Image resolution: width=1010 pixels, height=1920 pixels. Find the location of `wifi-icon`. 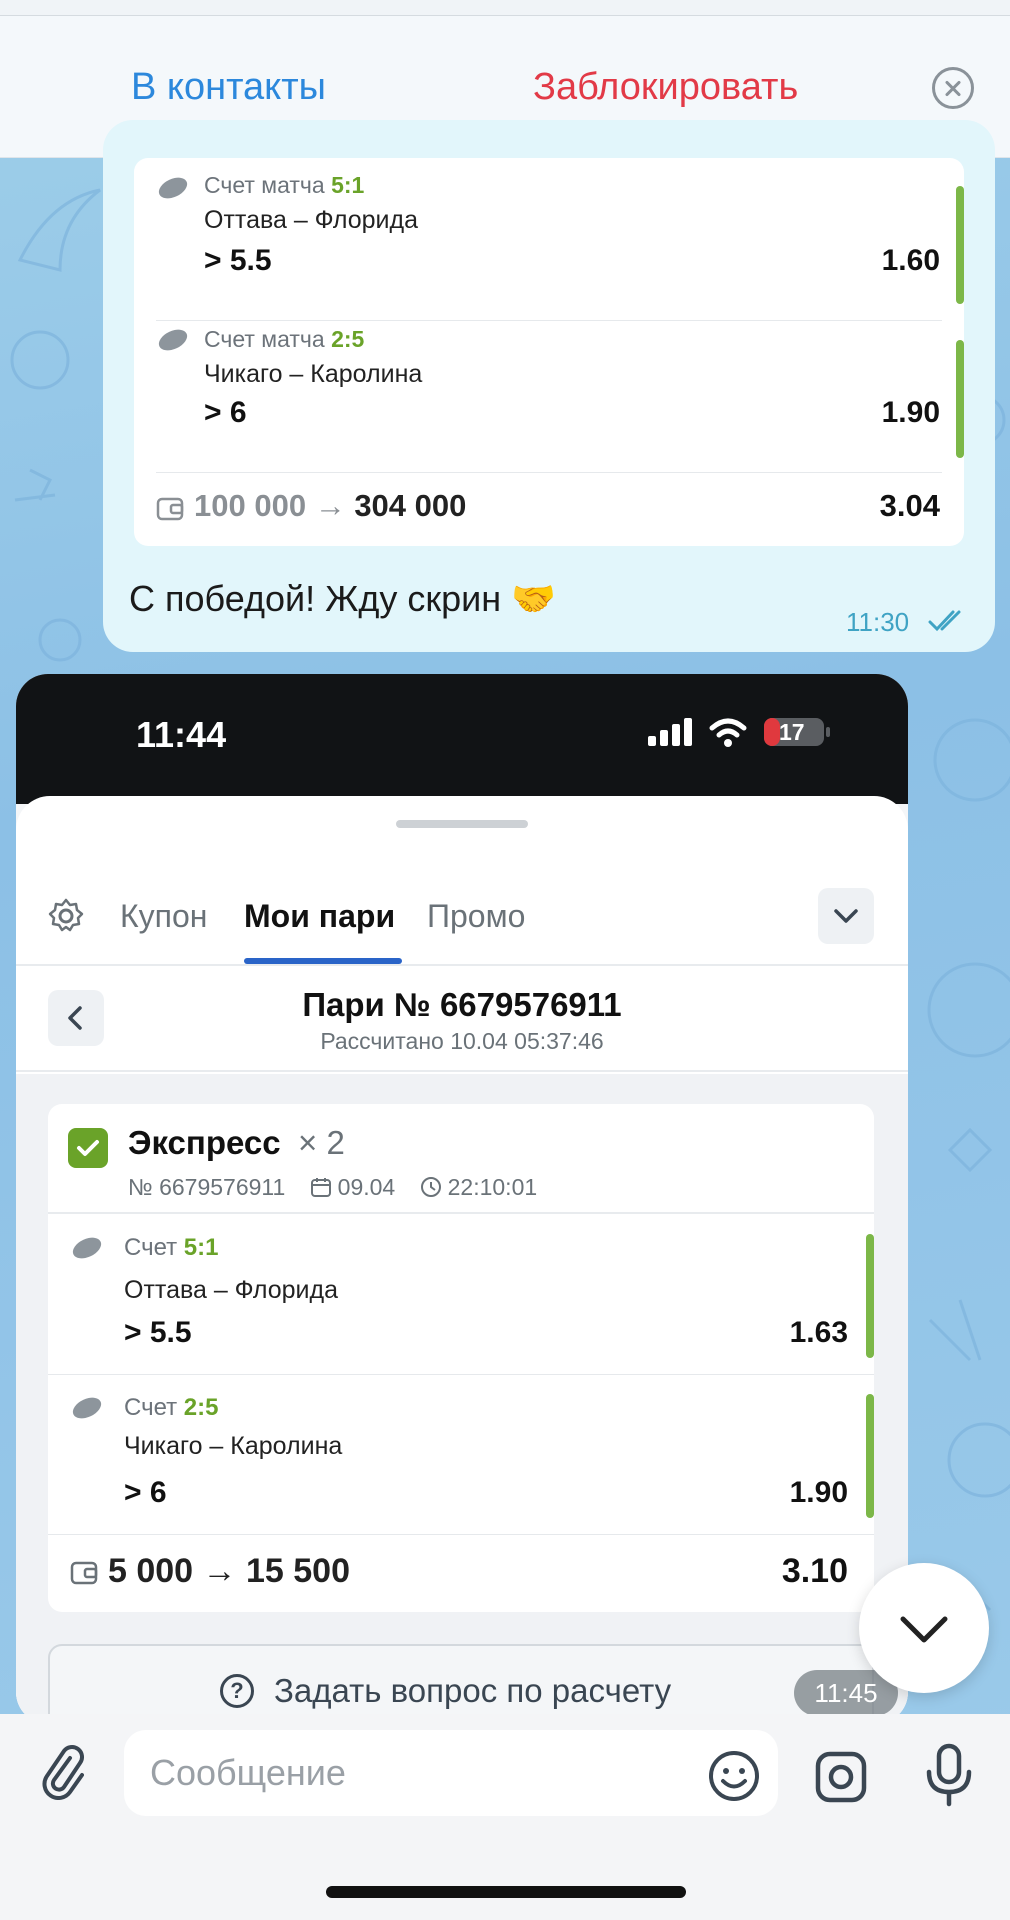

wifi-icon is located at coordinates (728, 732).